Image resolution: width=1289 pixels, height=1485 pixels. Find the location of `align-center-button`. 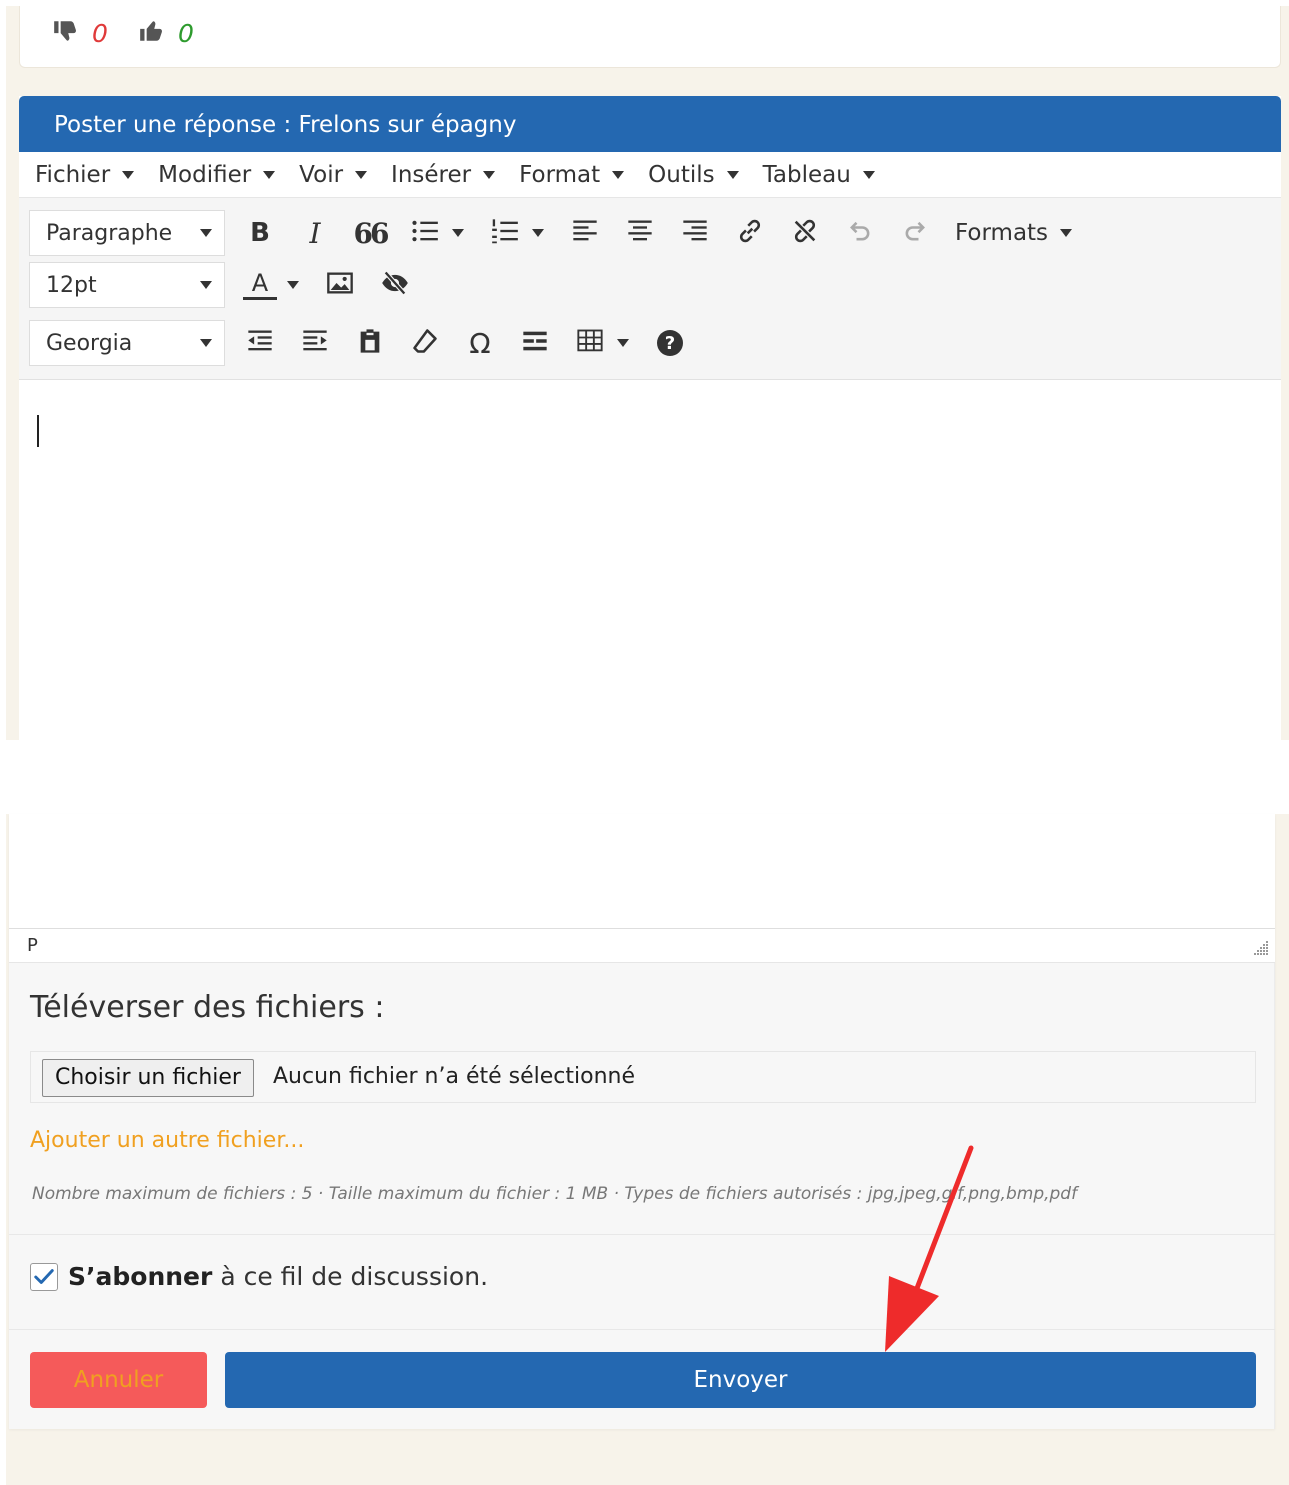

align-center-button is located at coordinates (640, 233).